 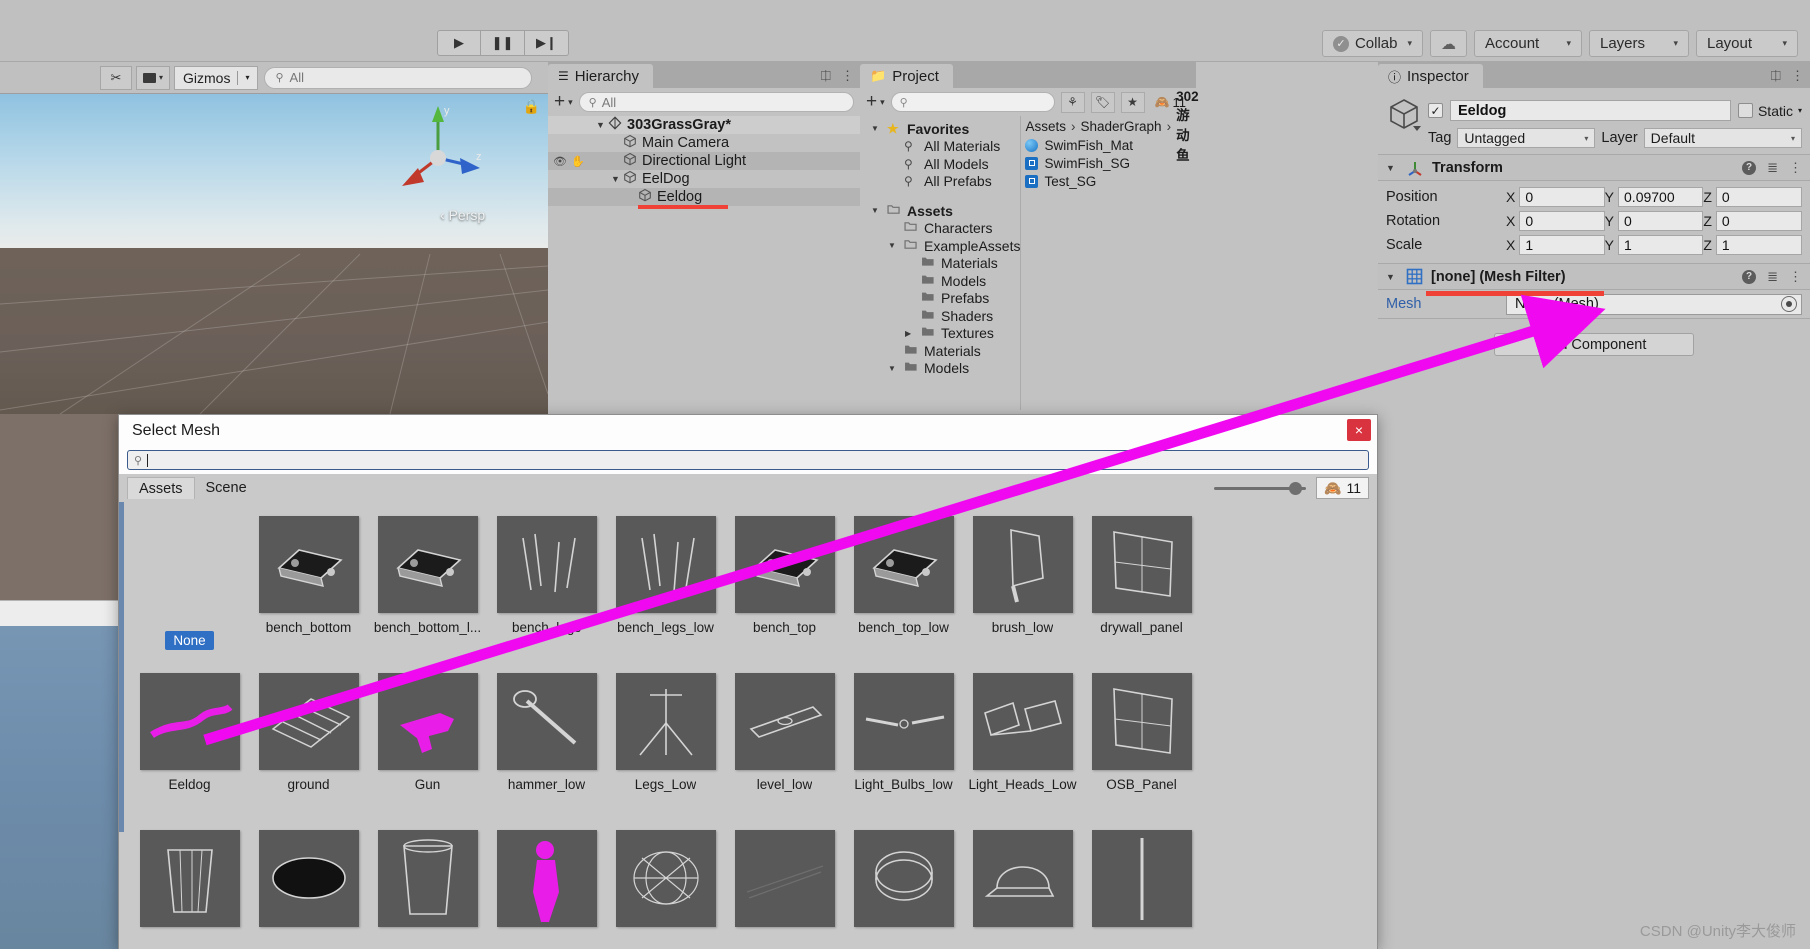 I want to click on chevron-down-icon: ▾, so click(x=1800, y=110).